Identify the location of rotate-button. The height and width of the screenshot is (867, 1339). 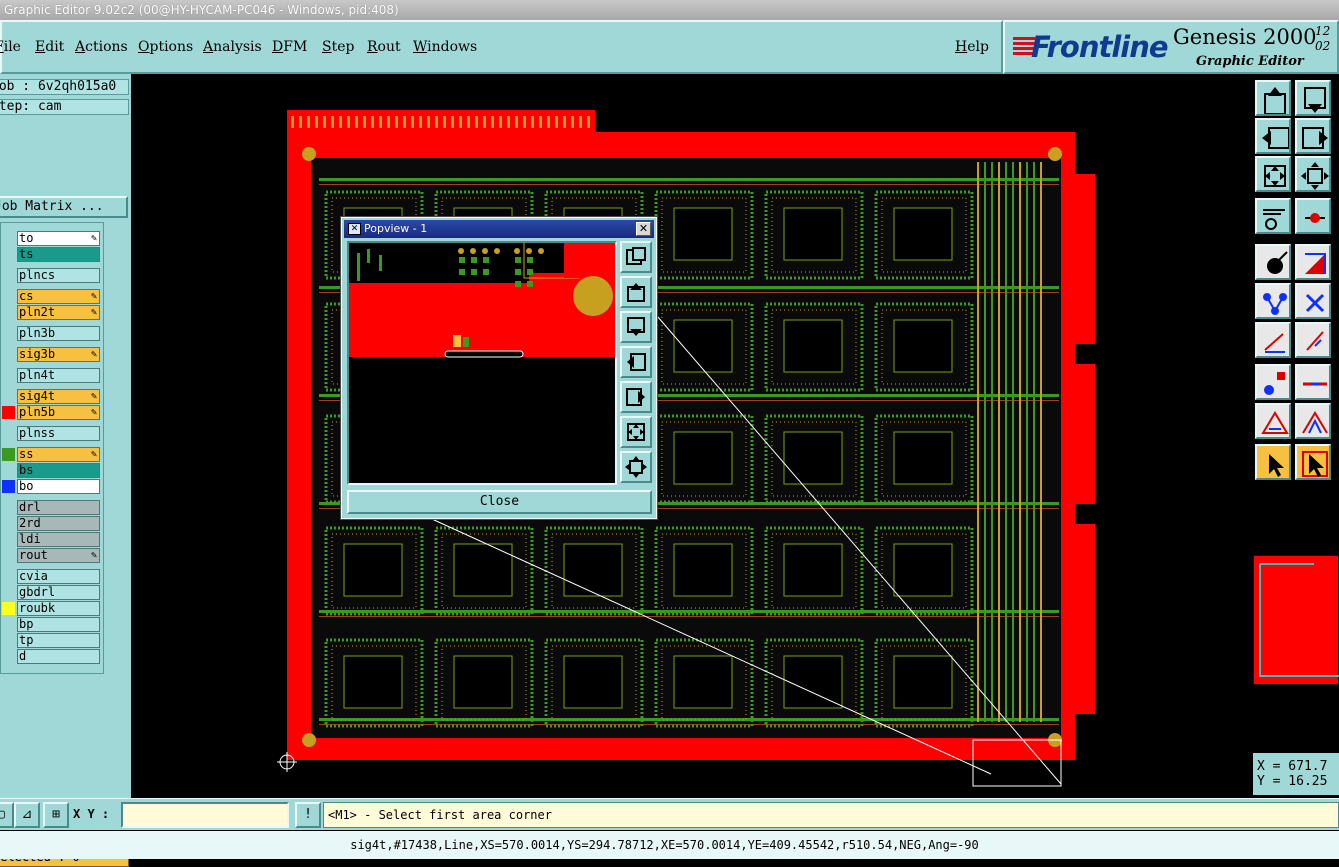
(1313, 340).